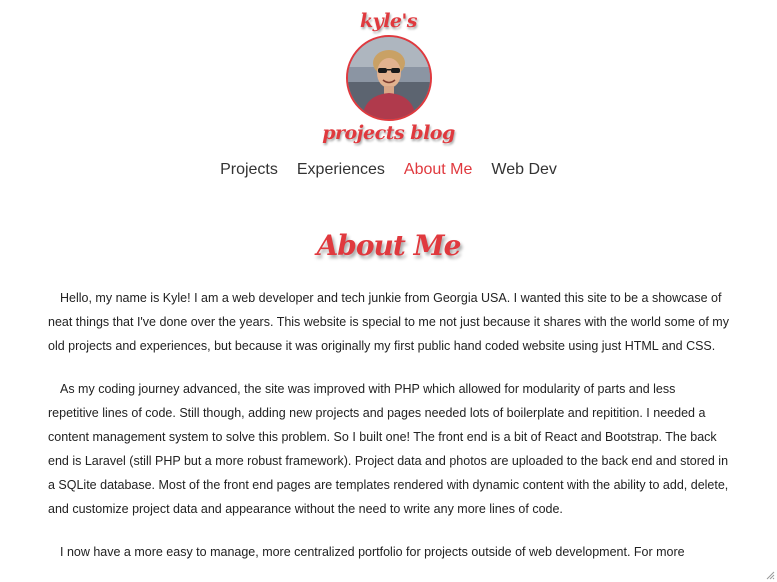 Image resolution: width=777 pixels, height=582 pixels. Describe the element at coordinates (524, 170) in the screenshot. I see `nav-item-web-dev: Web Dev` at that location.